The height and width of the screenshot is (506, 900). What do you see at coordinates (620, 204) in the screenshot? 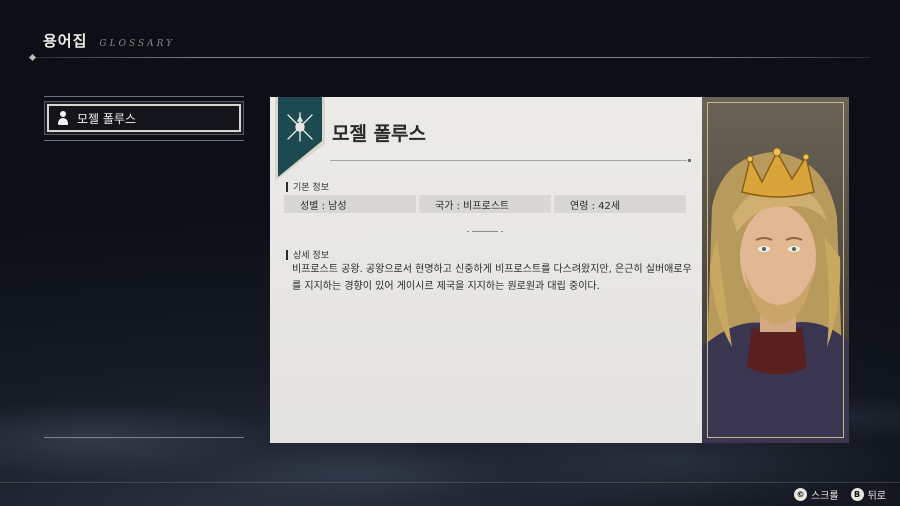
I see `age-cell: 연령 : 42세` at bounding box center [620, 204].